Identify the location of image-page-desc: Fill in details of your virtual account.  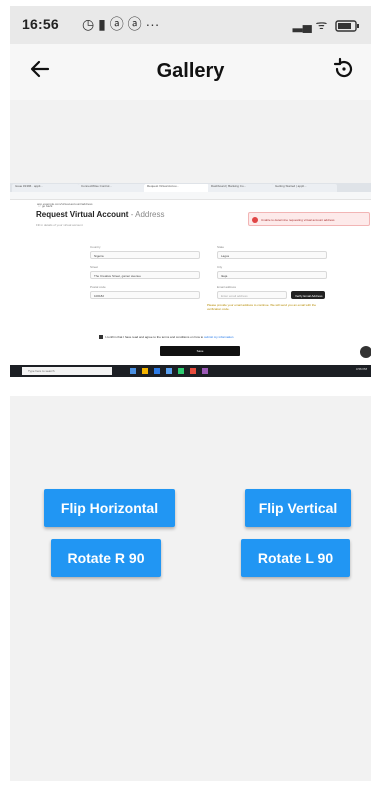
(59, 225).